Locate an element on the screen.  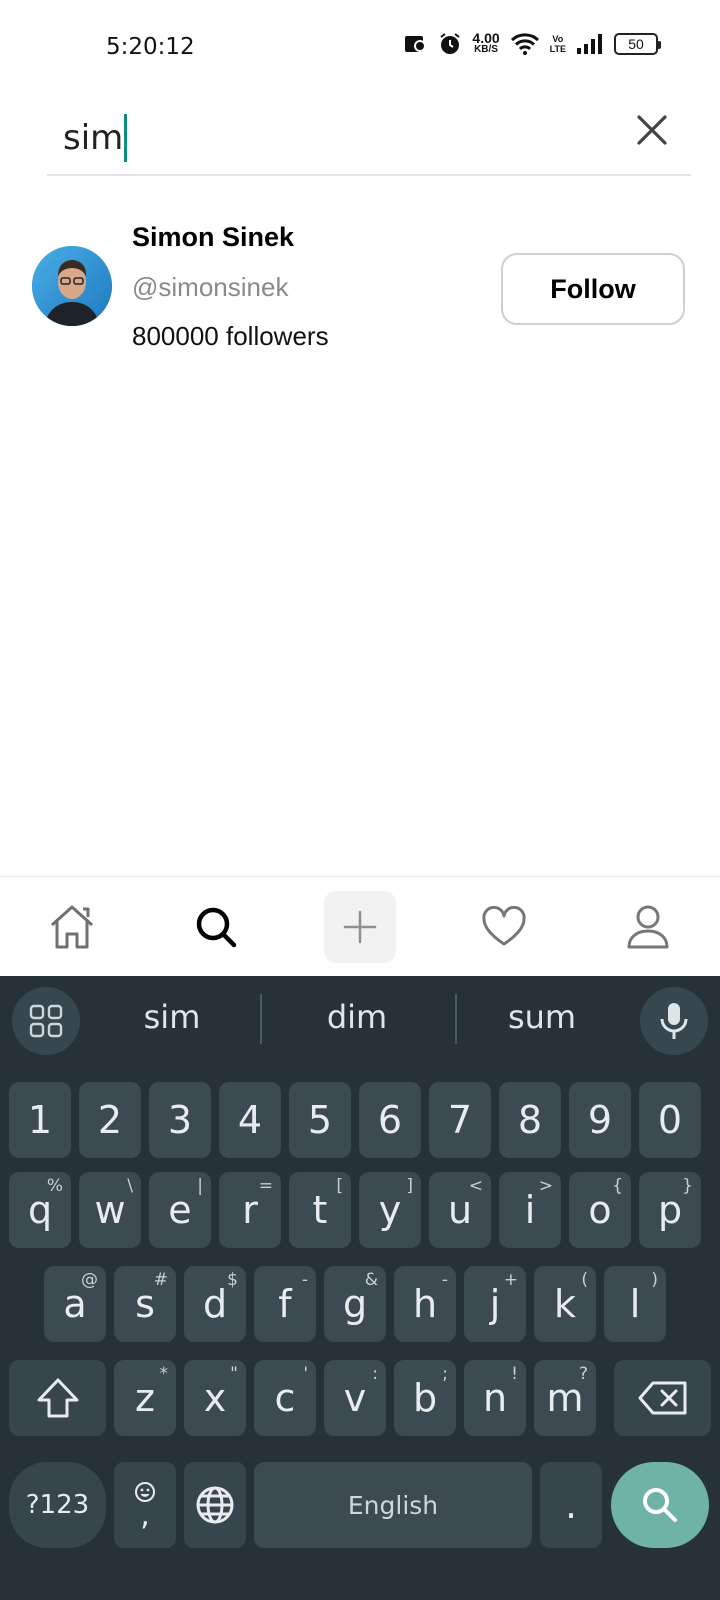
nav-activity is located at coordinates (504, 927).